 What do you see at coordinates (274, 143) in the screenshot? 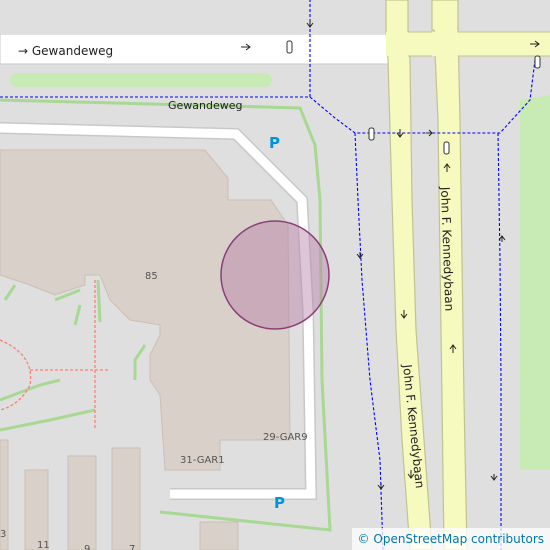
I see `parking-icon-top: P` at bounding box center [274, 143].